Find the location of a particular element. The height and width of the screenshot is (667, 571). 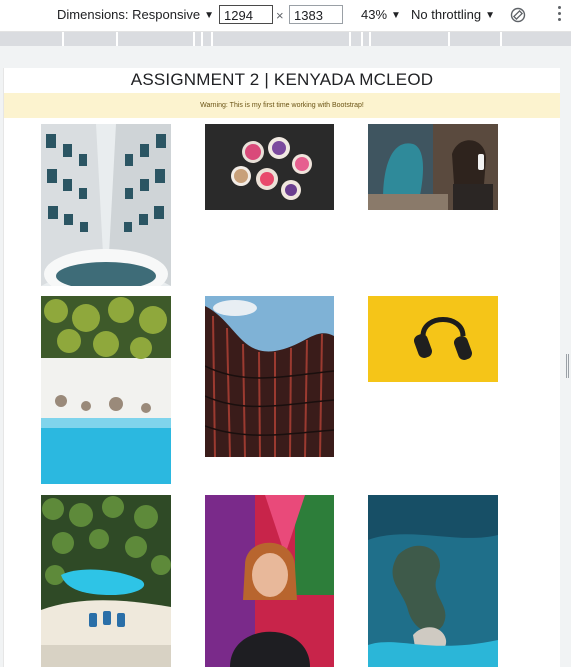

rotate-icon is located at coordinates (518, 15).